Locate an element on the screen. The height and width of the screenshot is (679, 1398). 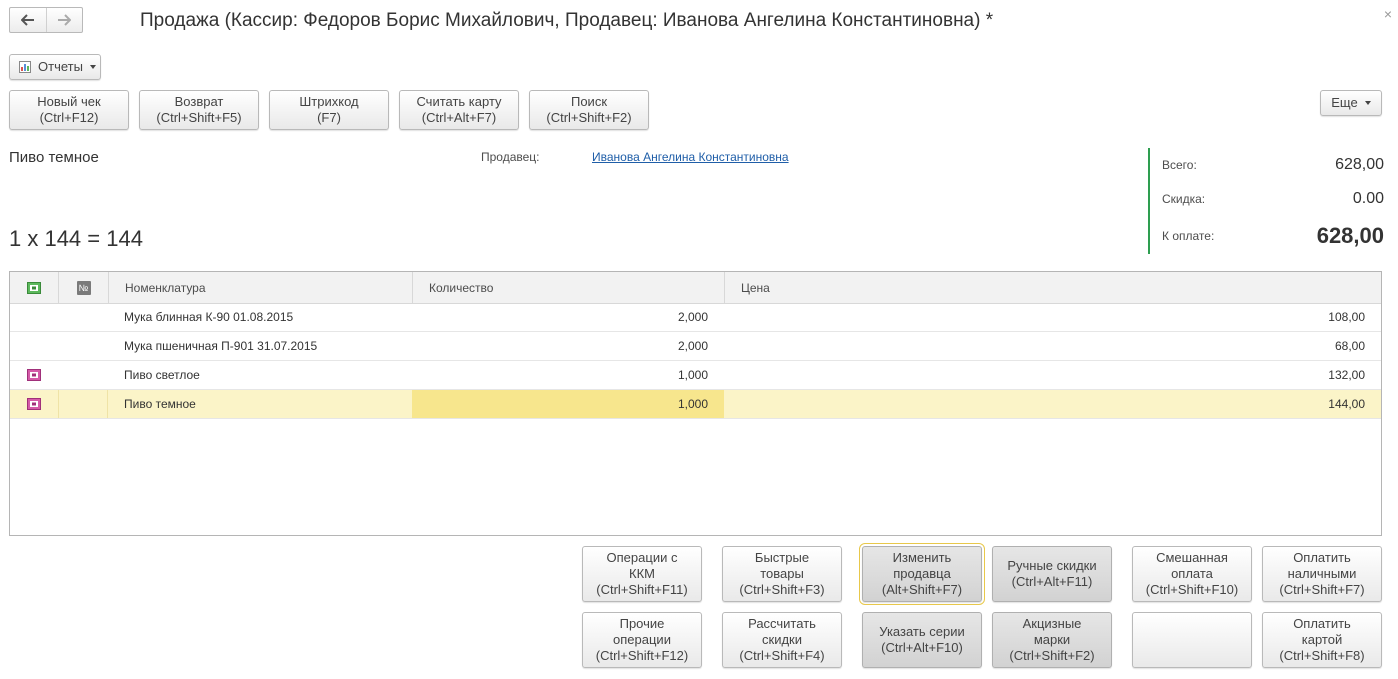
button-label: продавца is located at coordinates (922, 573).